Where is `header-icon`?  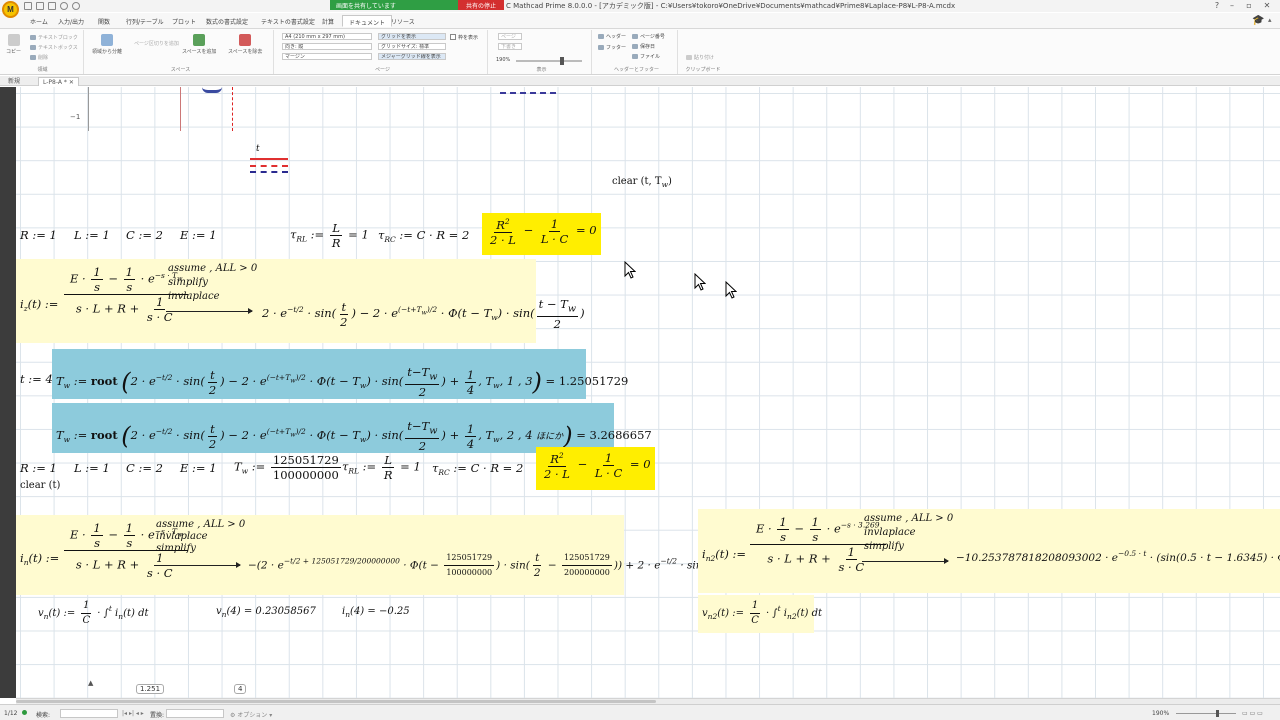
header-icon is located at coordinates (601, 36).